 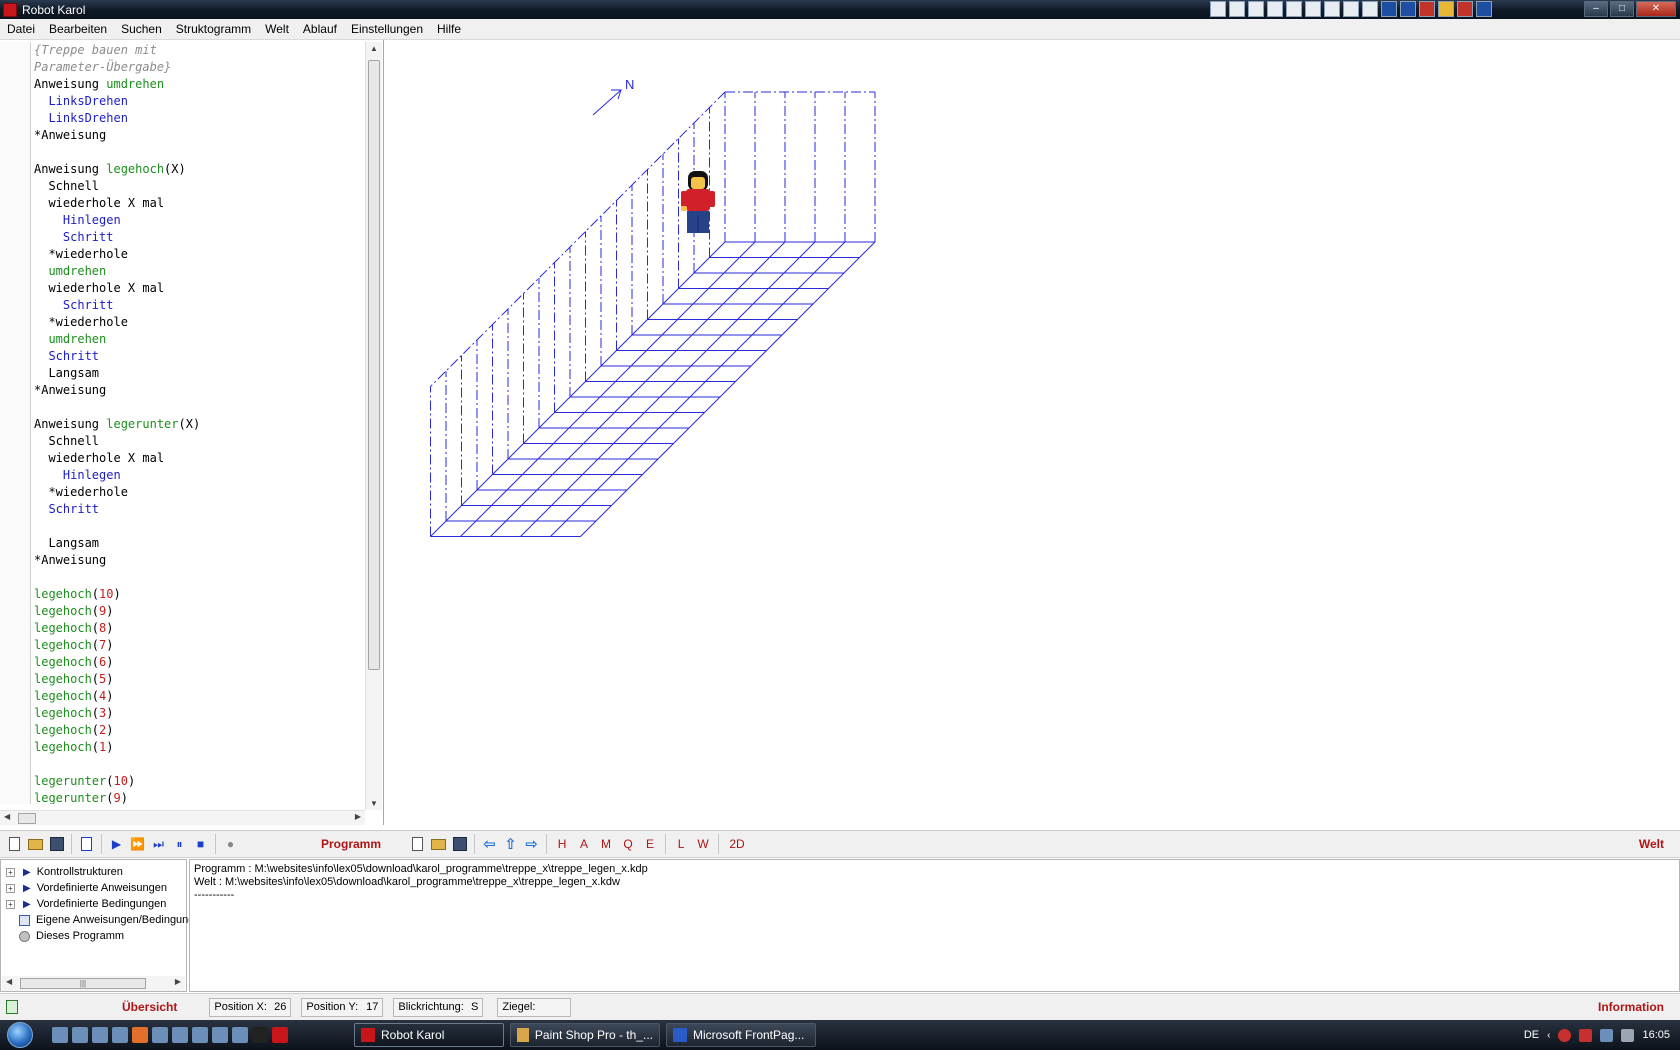 I want to click on stop-button: ■, so click(x=200, y=844).